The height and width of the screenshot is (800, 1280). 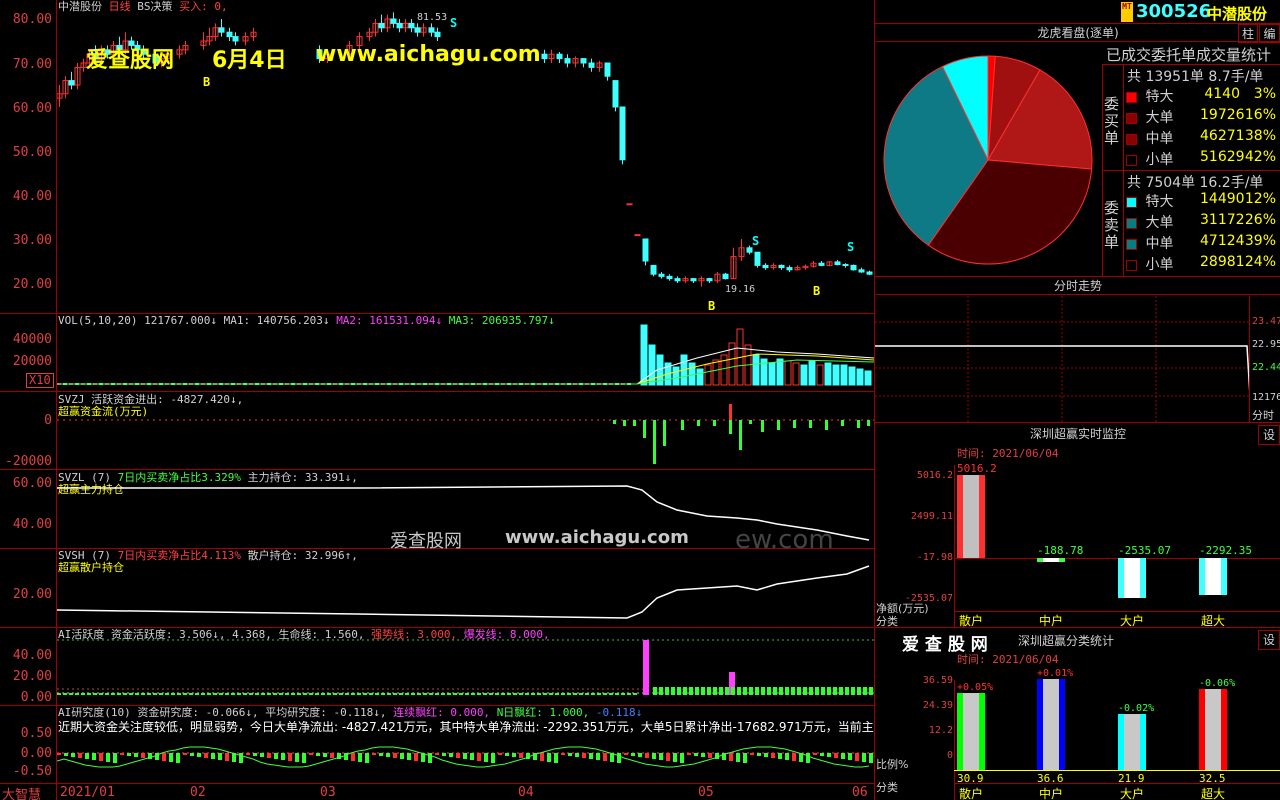 What do you see at coordinates (597, 537) in the screenshot?
I see `watermark-mid-url: www.aichagu.com` at bounding box center [597, 537].